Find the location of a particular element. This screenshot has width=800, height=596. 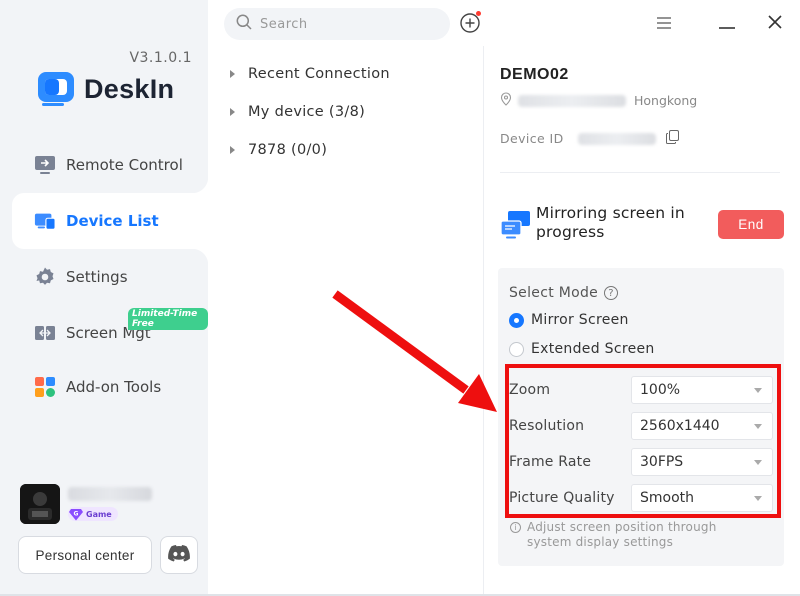

remote-control-icon is located at coordinates (45, 165).